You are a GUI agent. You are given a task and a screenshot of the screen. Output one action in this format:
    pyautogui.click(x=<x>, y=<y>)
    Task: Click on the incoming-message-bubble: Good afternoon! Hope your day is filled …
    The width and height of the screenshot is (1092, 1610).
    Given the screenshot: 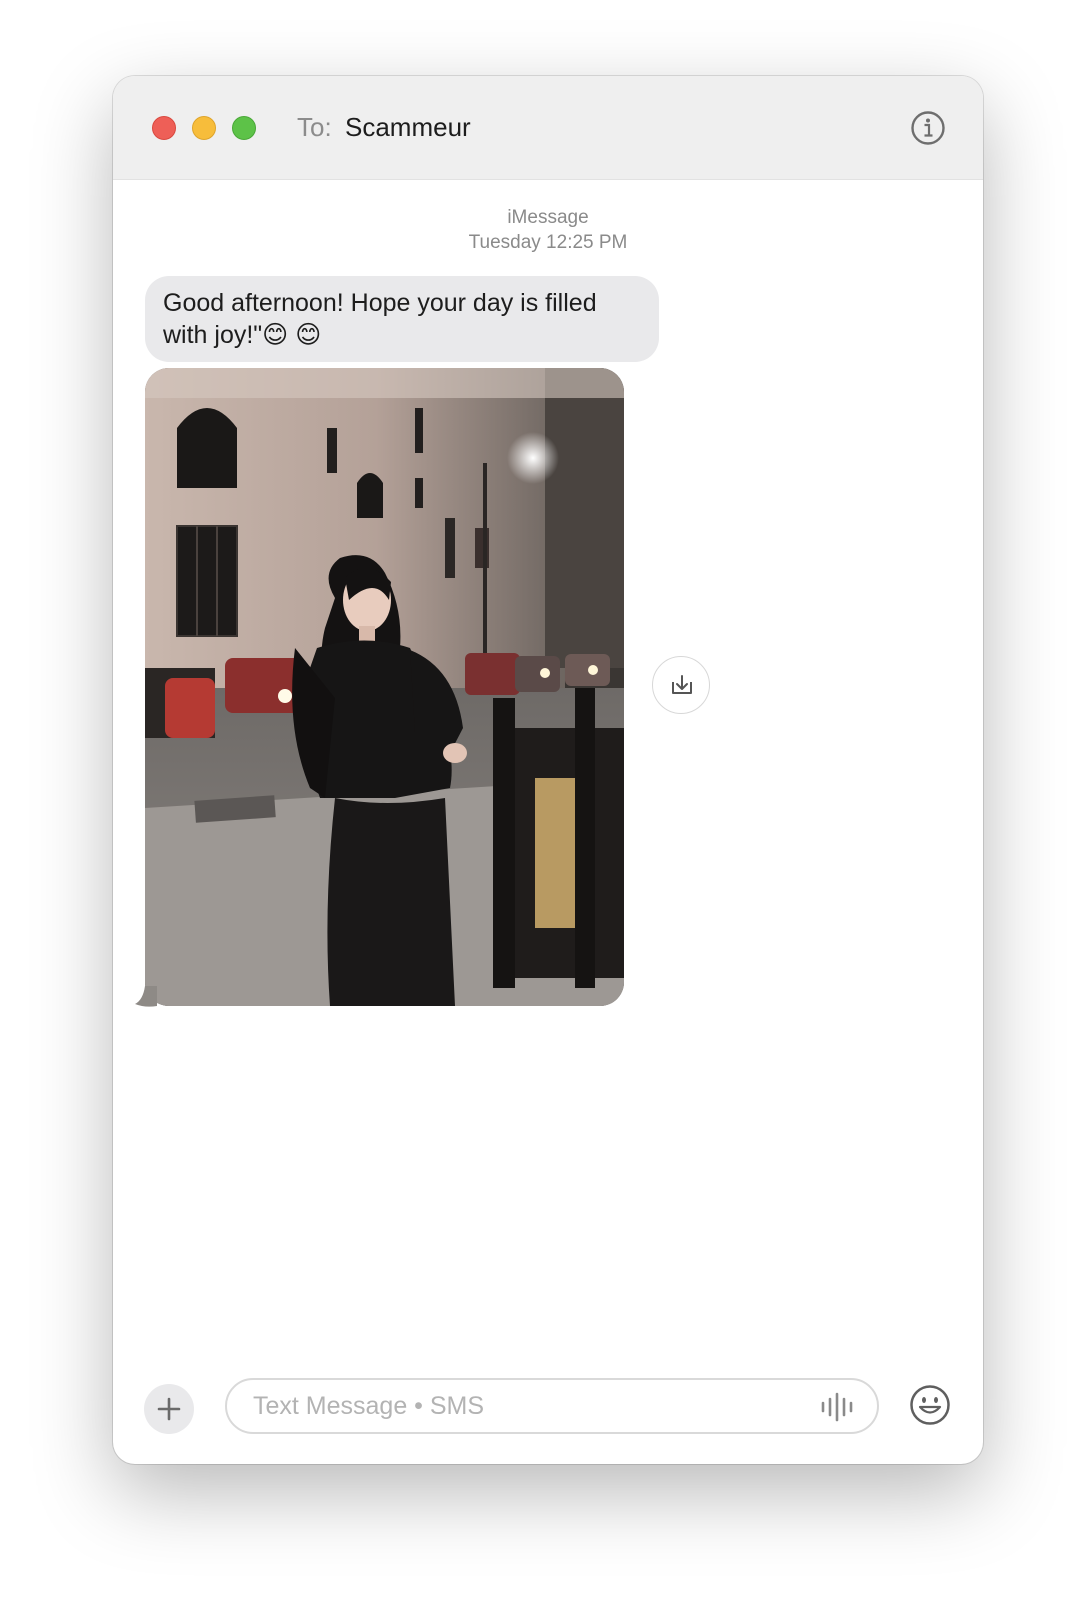 What is the action you would take?
    pyautogui.click(x=402, y=319)
    